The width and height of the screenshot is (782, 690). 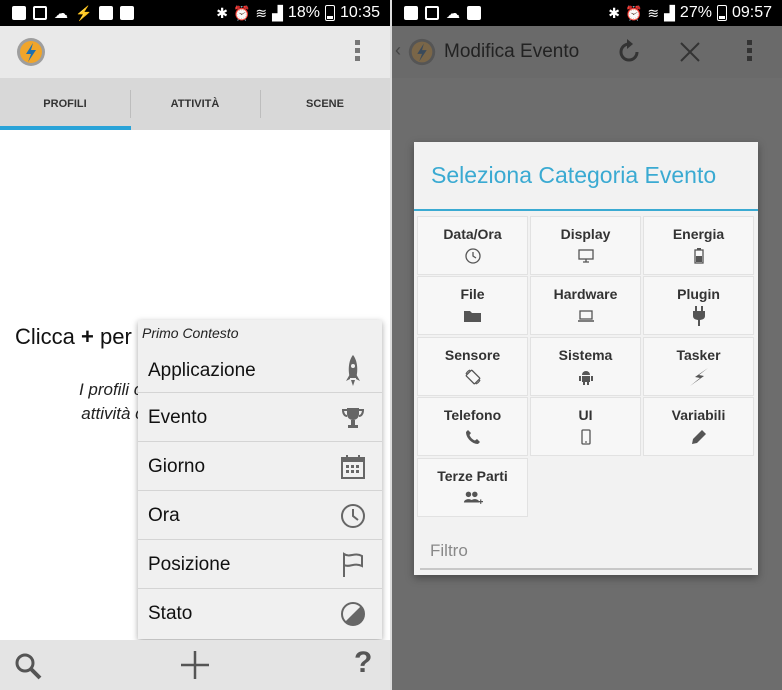 What do you see at coordinates (585, 294) in the screenshot?
I see `category-label: Hardware` at bounding box center [585, 294].